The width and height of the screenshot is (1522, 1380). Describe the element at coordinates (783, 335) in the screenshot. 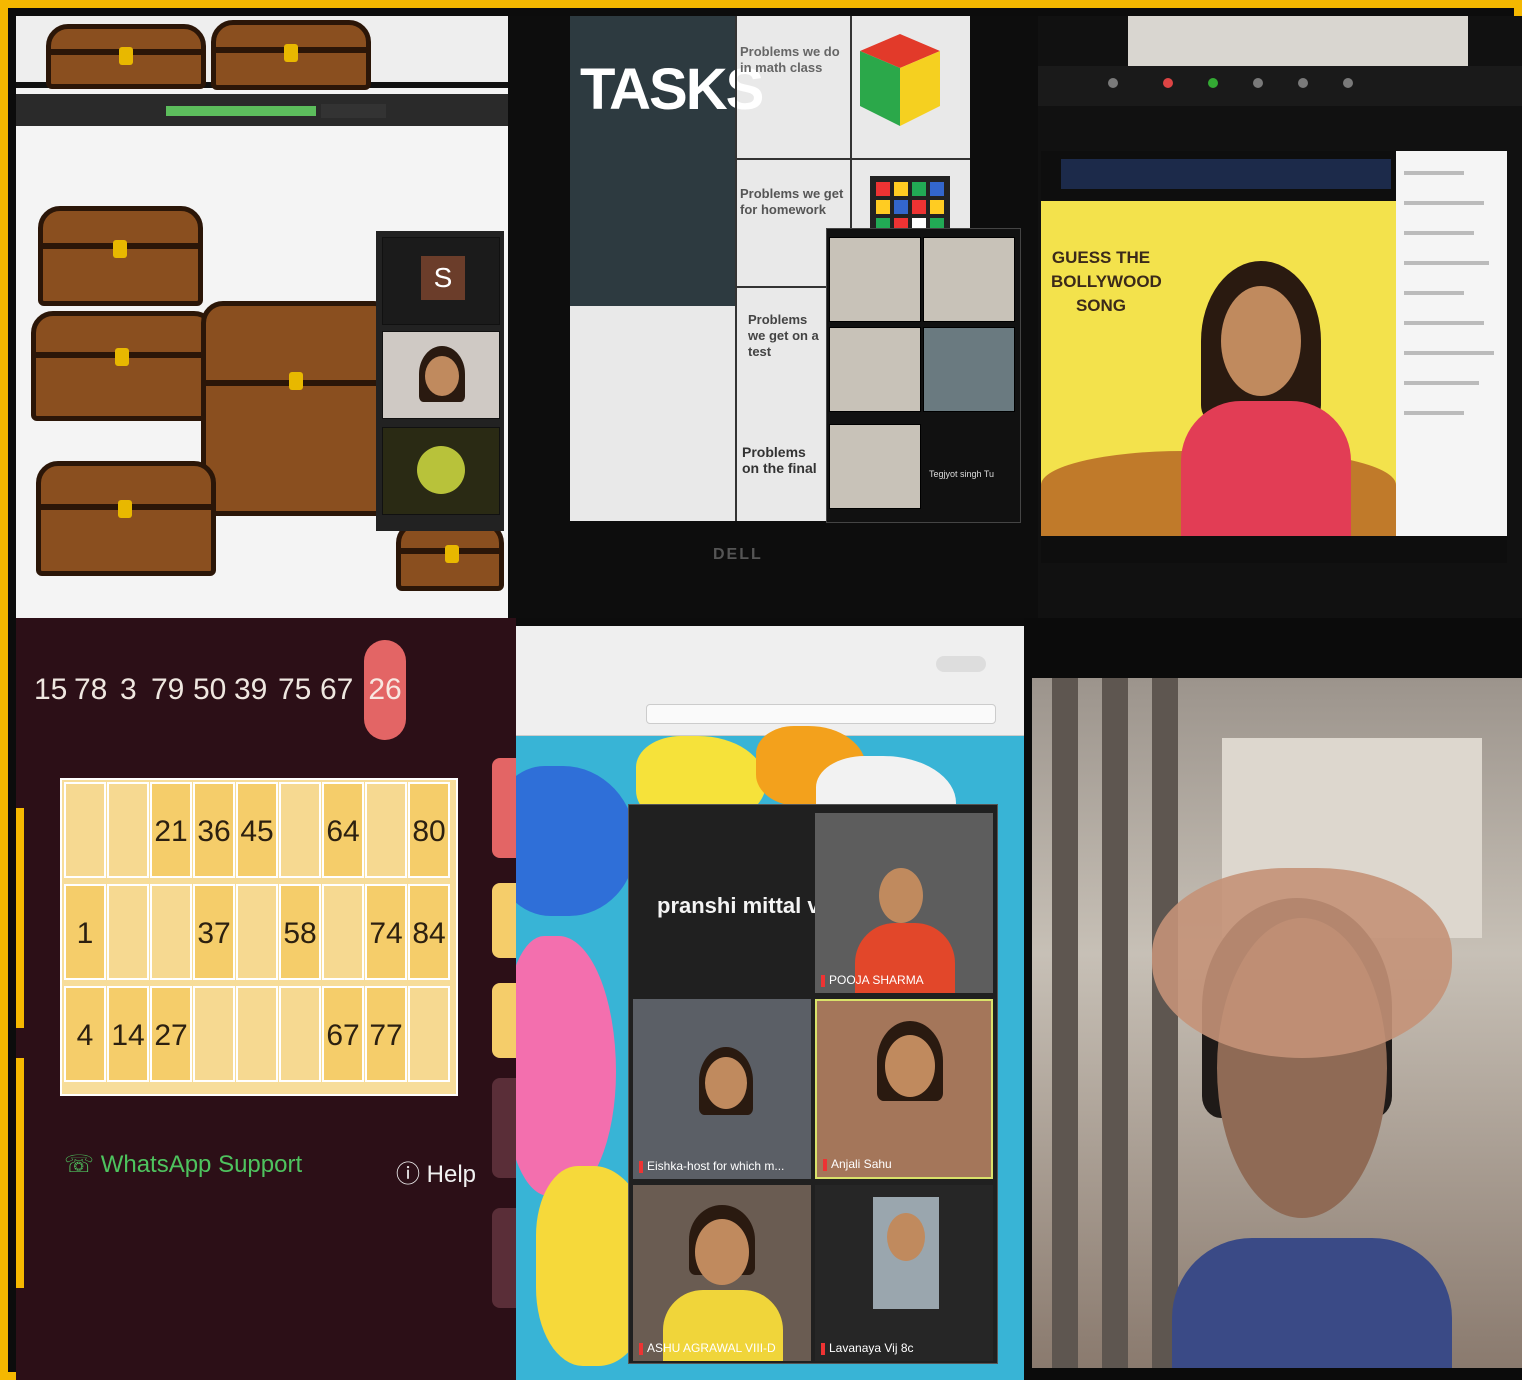

I see `task-item: Problems we get on a test` at that location.